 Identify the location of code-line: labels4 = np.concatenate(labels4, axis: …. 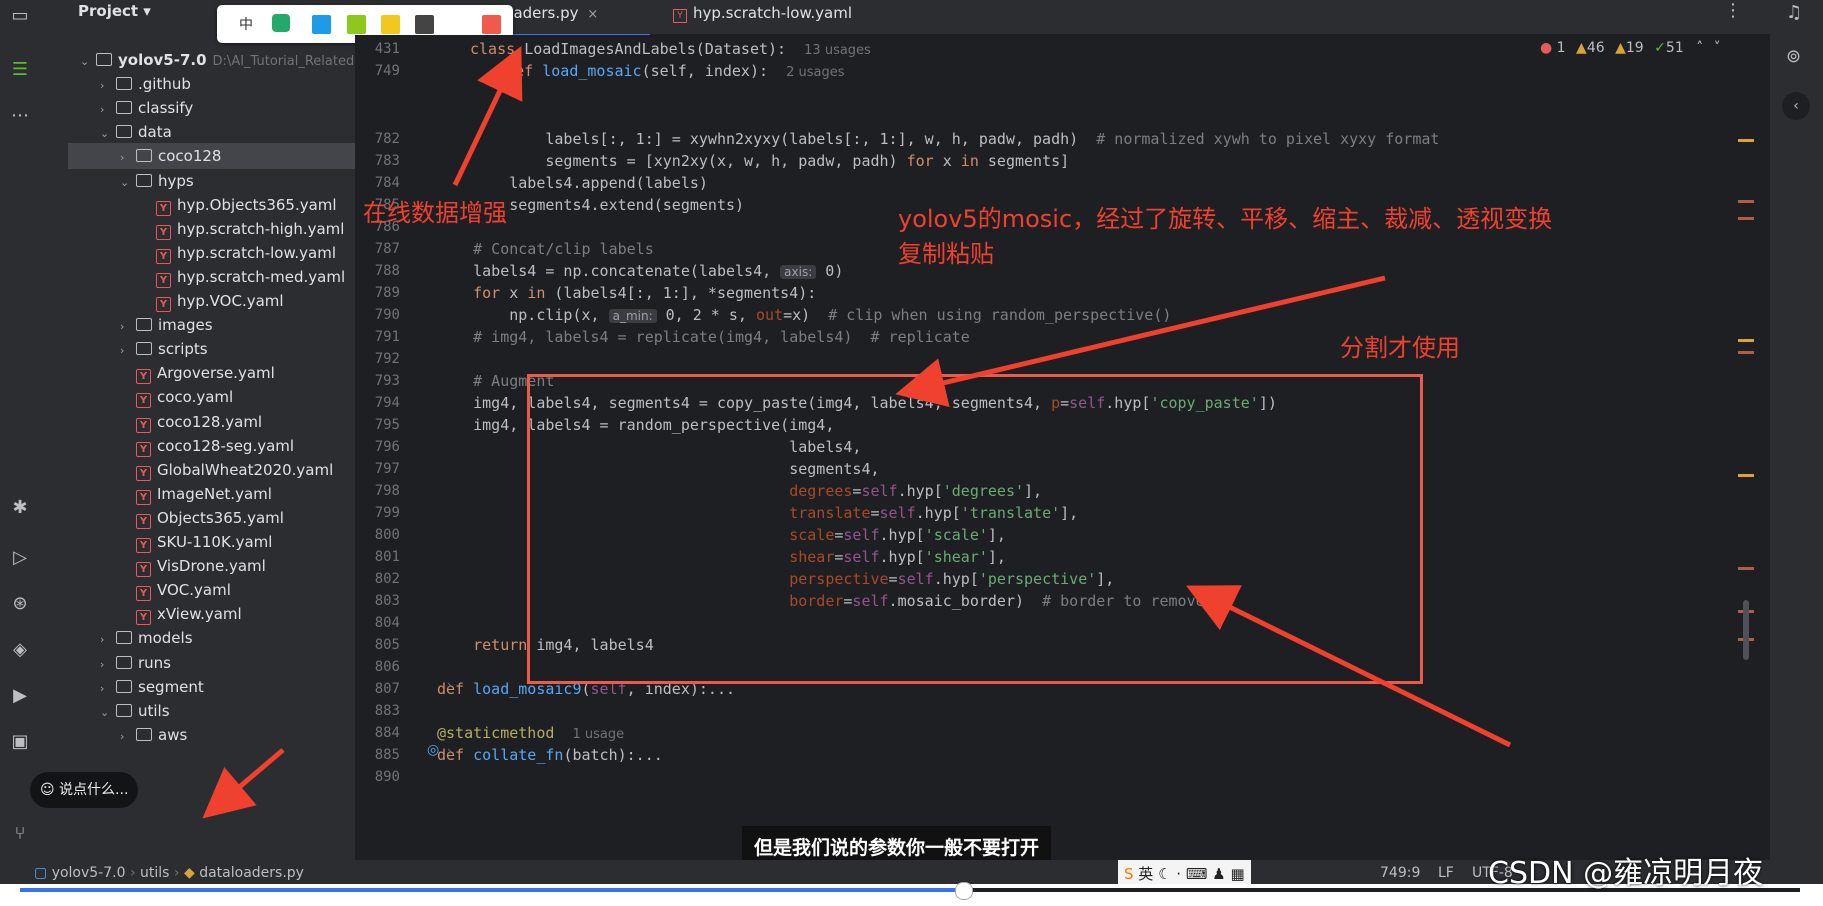
(640, 271).